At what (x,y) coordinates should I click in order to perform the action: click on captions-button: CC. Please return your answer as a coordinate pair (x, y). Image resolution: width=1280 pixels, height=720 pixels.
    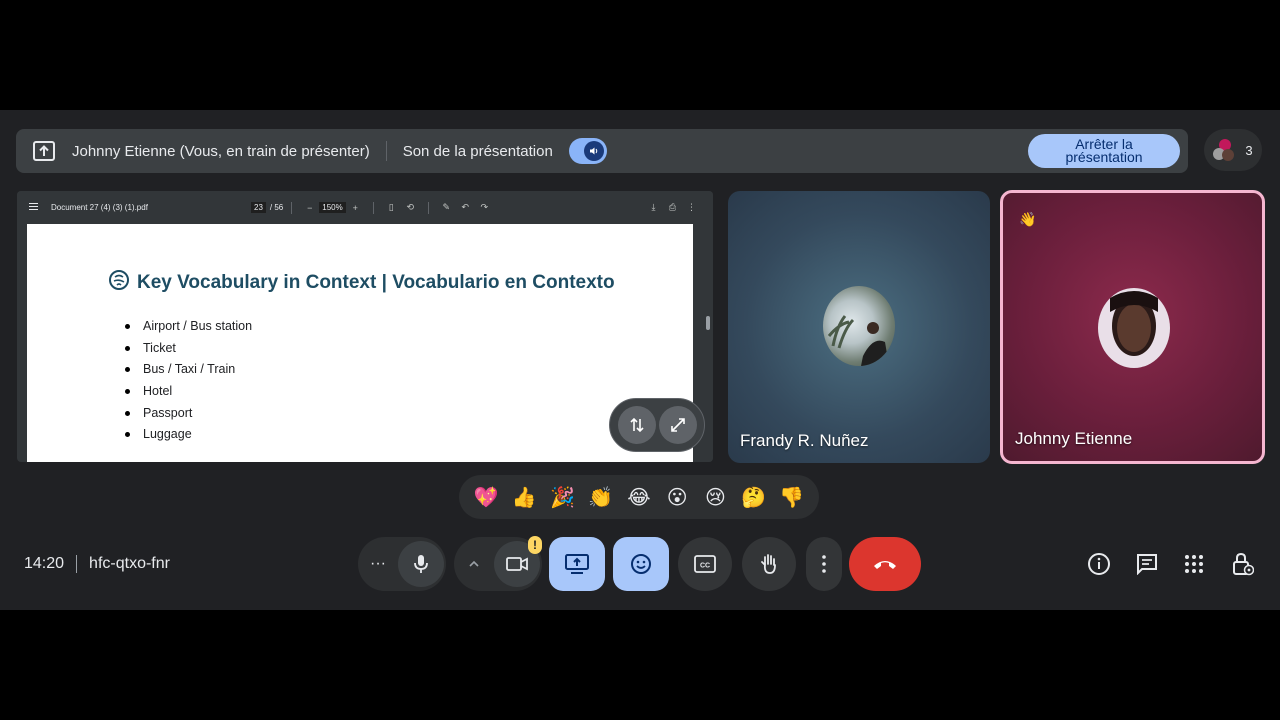
    Looking at the image, I should click on (705, 564).